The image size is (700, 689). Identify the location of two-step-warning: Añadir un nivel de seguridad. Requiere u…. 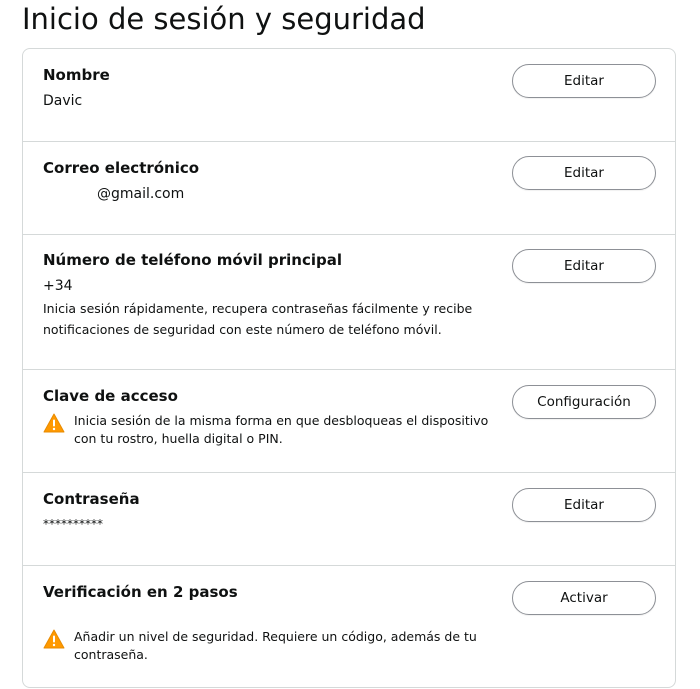
(268, 648).